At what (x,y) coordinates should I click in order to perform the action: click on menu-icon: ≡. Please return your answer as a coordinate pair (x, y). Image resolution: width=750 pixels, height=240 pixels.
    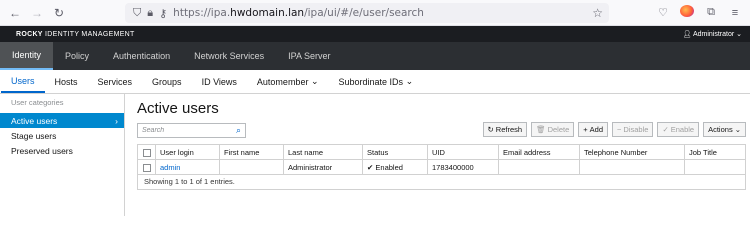
    Looking at the image, I should click on (735, 13).